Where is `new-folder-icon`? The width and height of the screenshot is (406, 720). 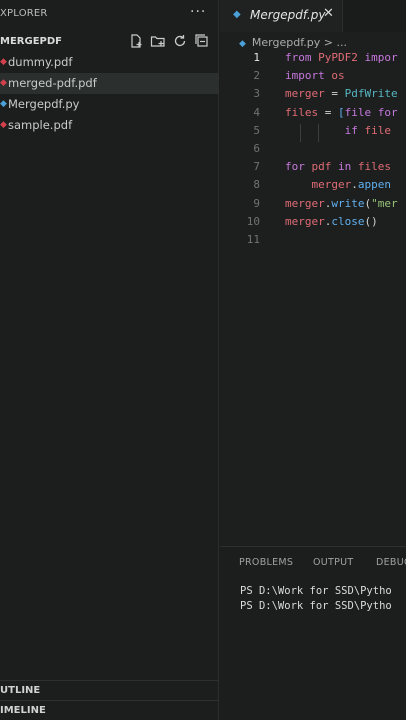 new-folder-icon is located at coordinates (158, 41).